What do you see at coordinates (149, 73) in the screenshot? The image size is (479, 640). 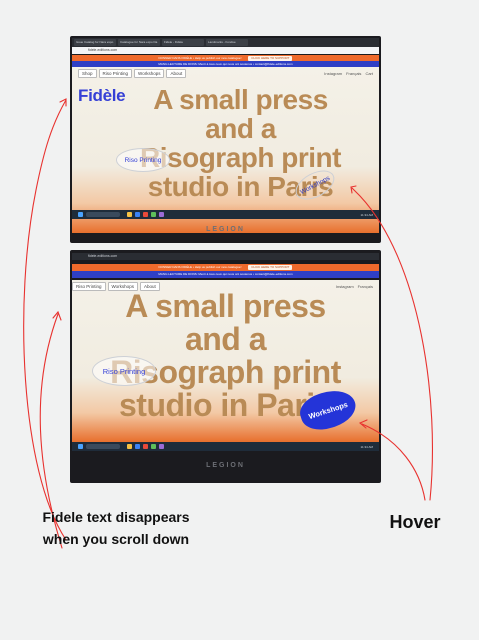 I see `nav-item-workshops: Workshops` at bounding box center [149, 73].